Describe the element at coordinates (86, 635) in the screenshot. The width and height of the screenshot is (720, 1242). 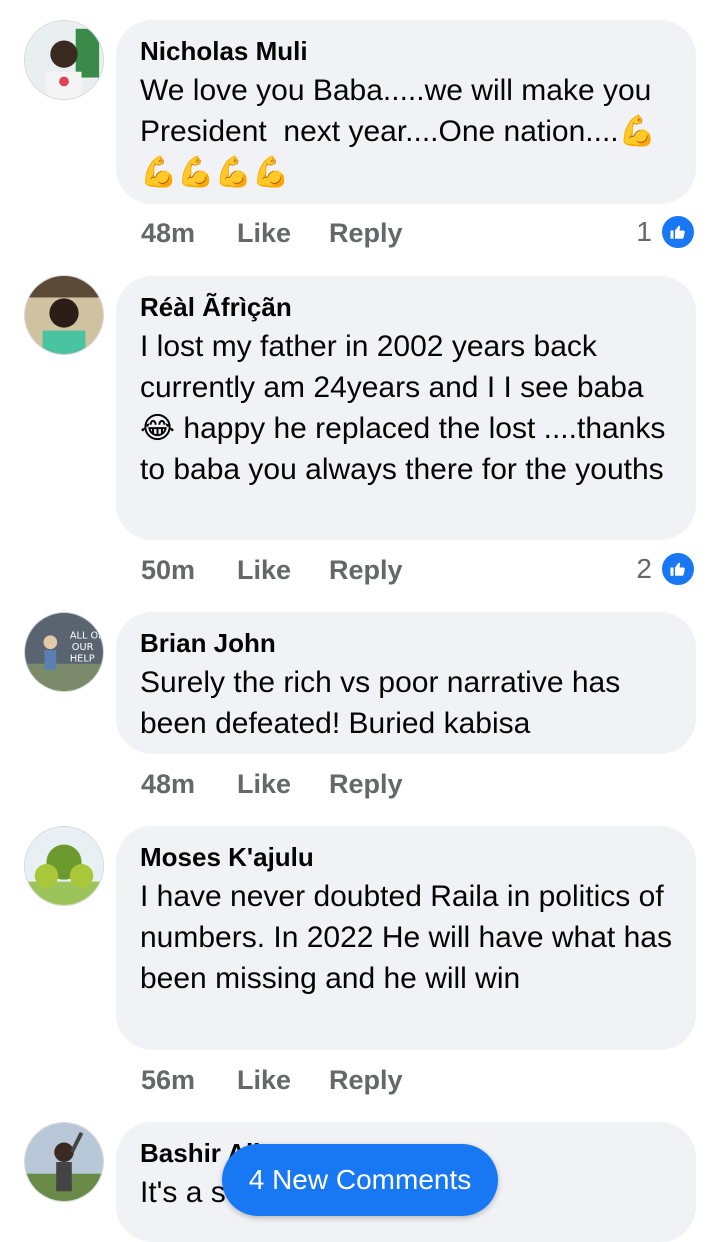
I see `svg-text: ALL OF` at that location.